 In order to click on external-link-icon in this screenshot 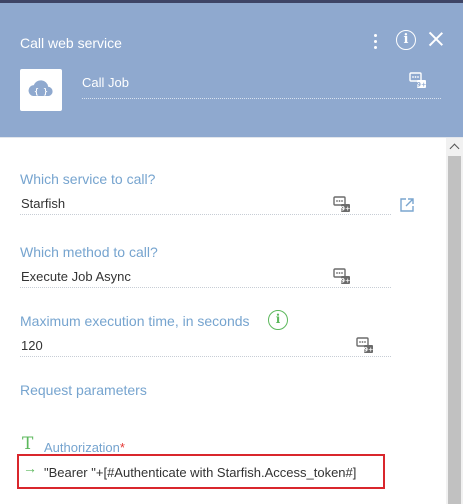, I will do `click(407, 207)`.